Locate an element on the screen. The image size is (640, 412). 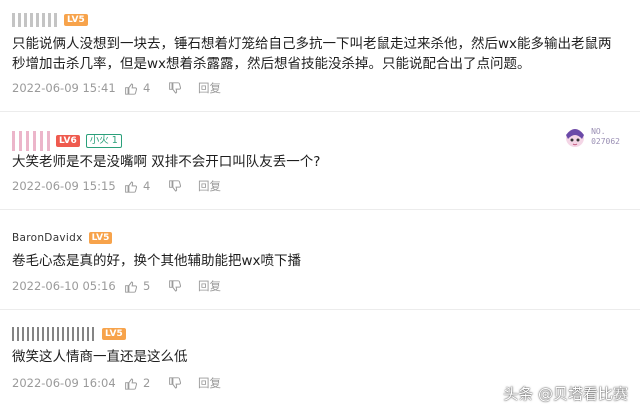
comment-header: LV6 小火 1 is located at coordinates (67, 141).